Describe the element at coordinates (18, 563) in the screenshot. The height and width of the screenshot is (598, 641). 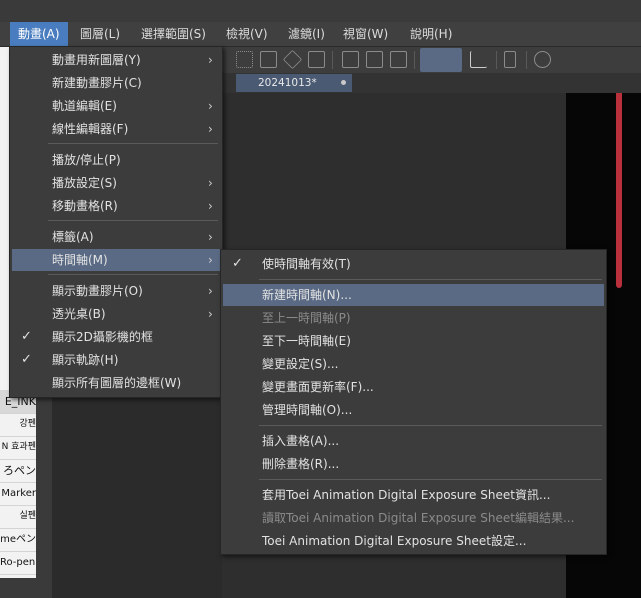
I see `brush-item: Ro-pen)` at that location.